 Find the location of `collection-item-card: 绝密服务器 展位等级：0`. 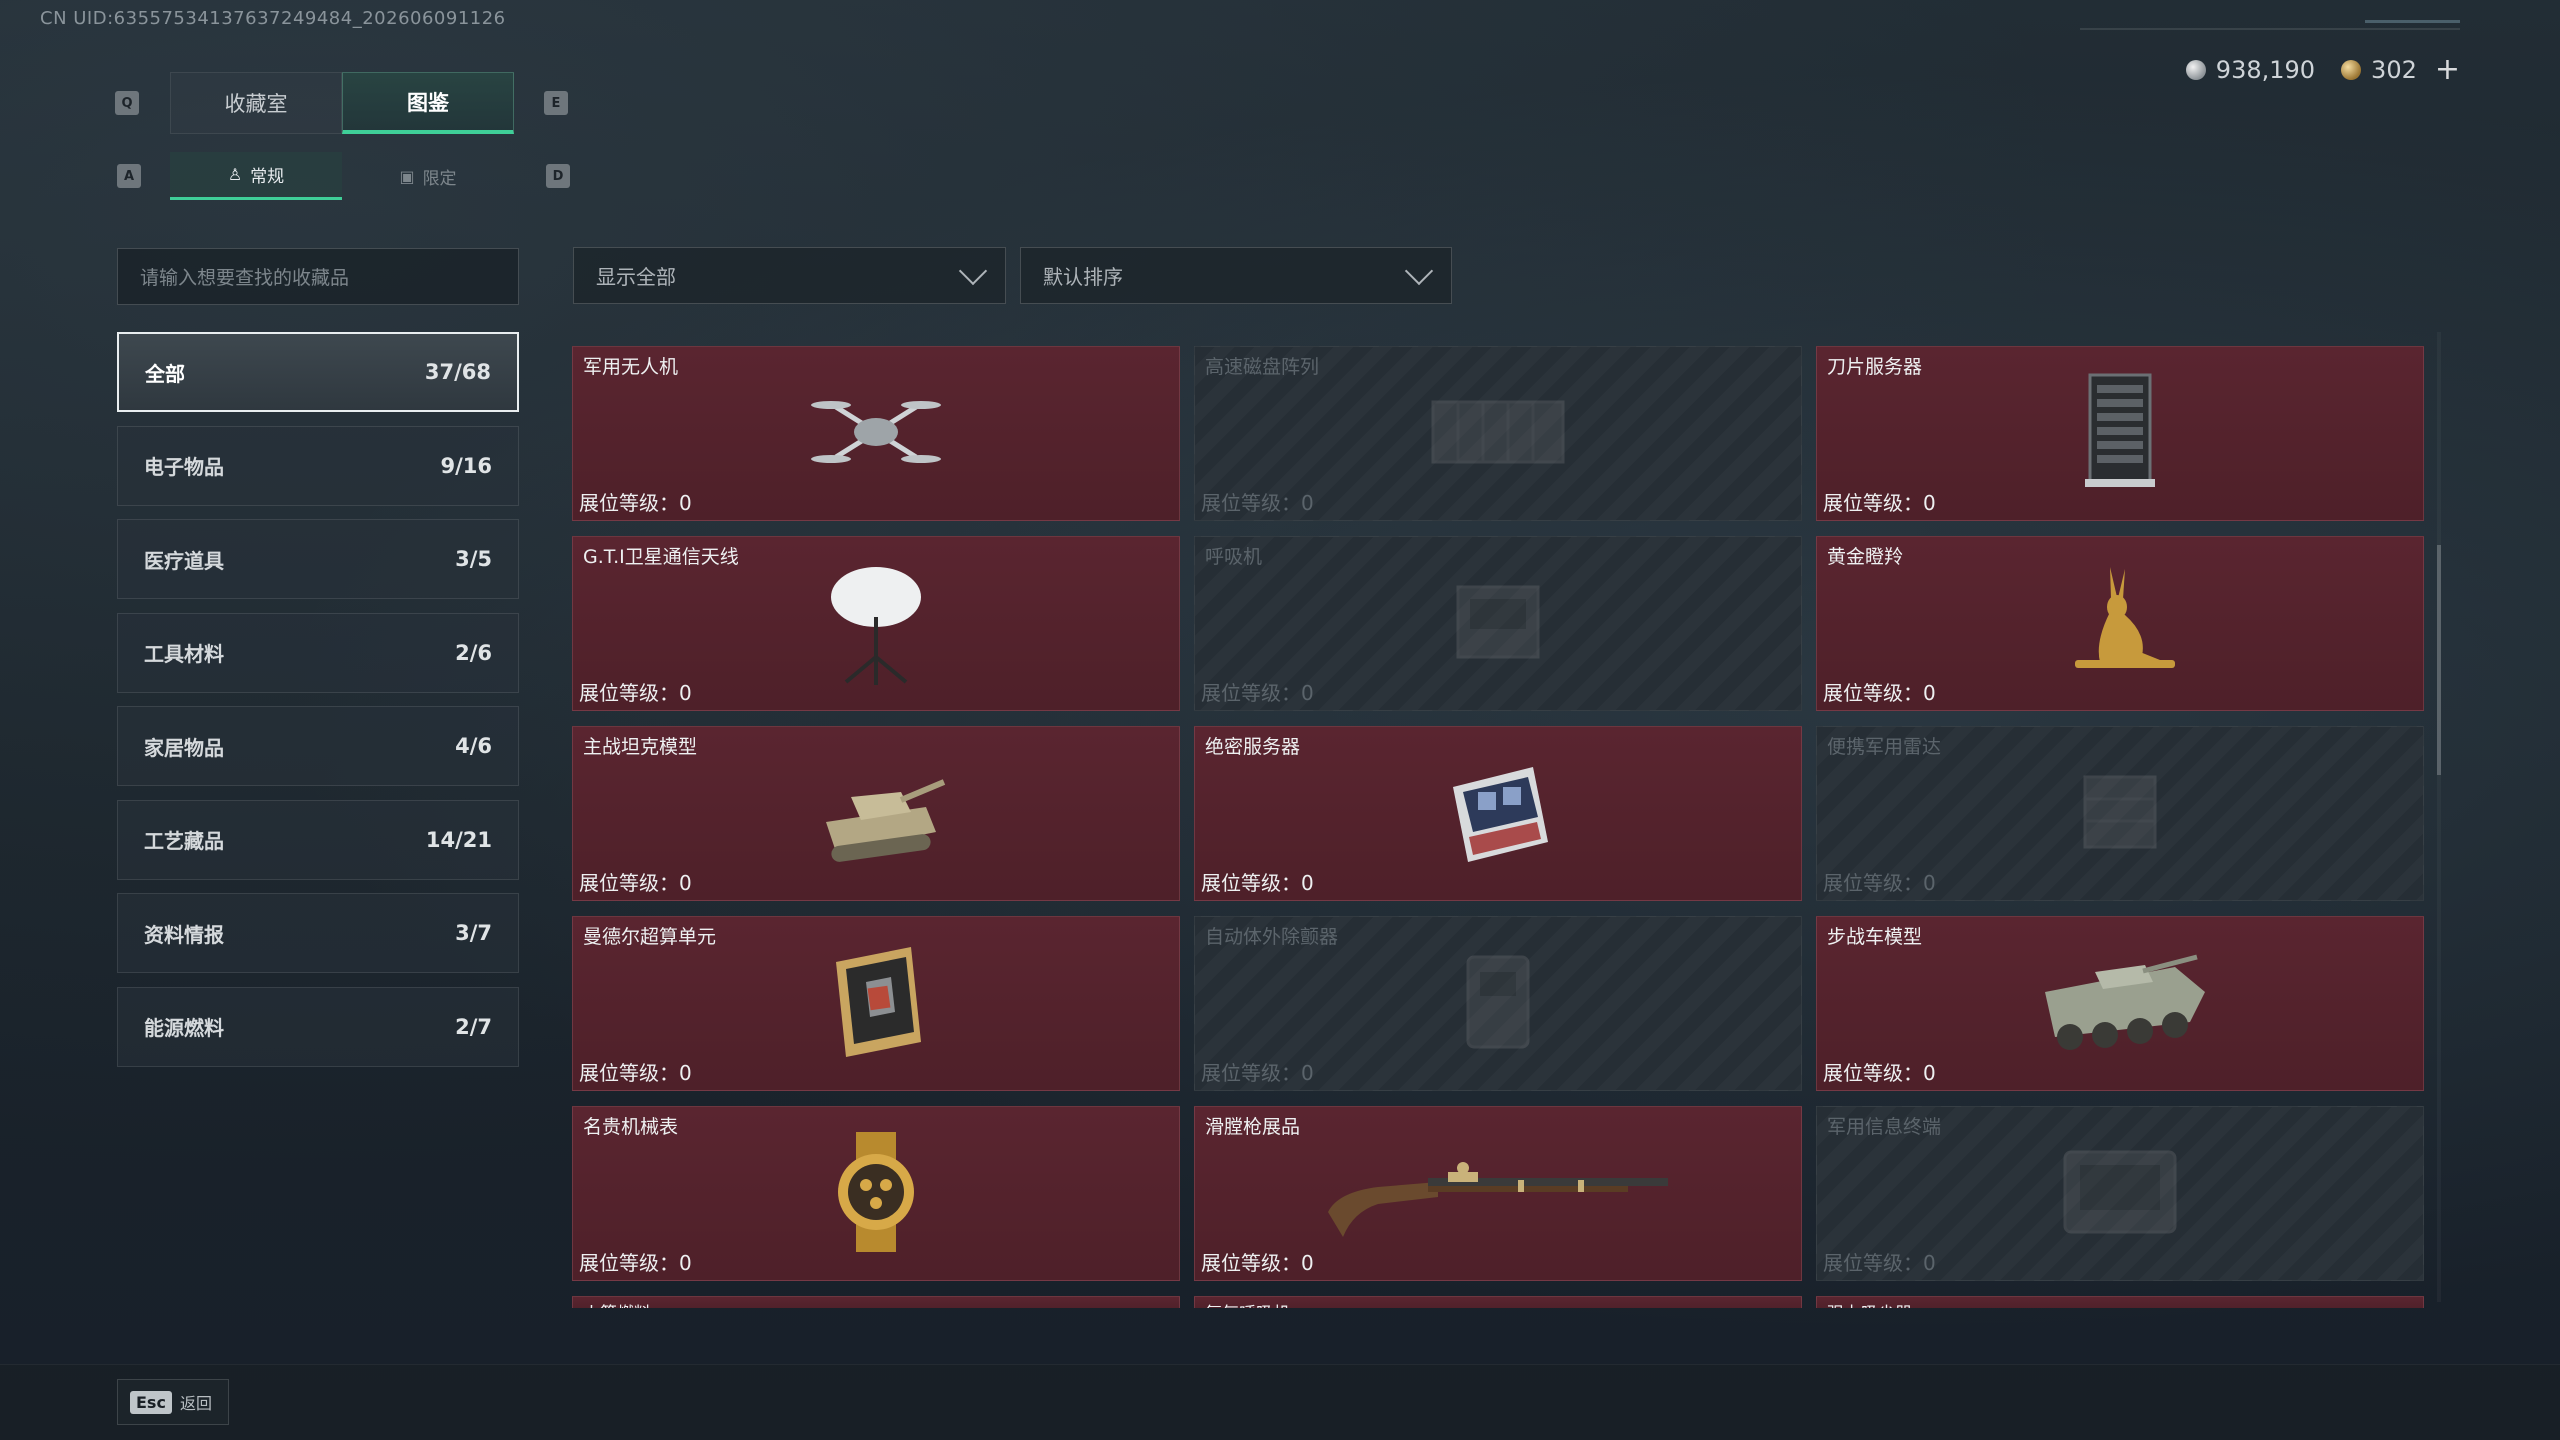

collection-item-card: 绝密服务器 展位等级：0 is located at coordinates (1498, 813).